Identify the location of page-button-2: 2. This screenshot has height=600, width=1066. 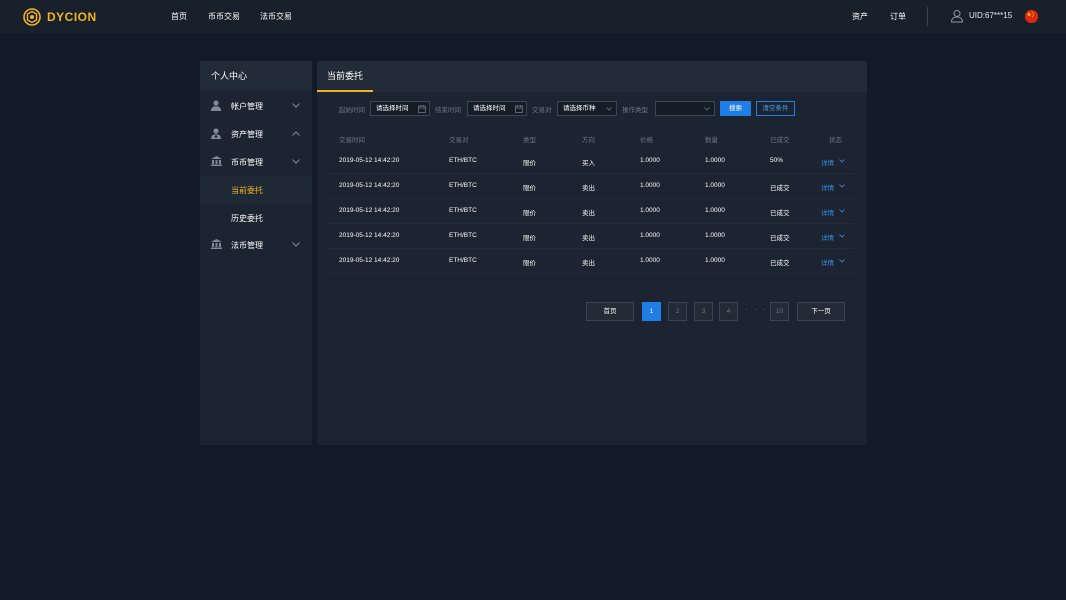
(677, 311).